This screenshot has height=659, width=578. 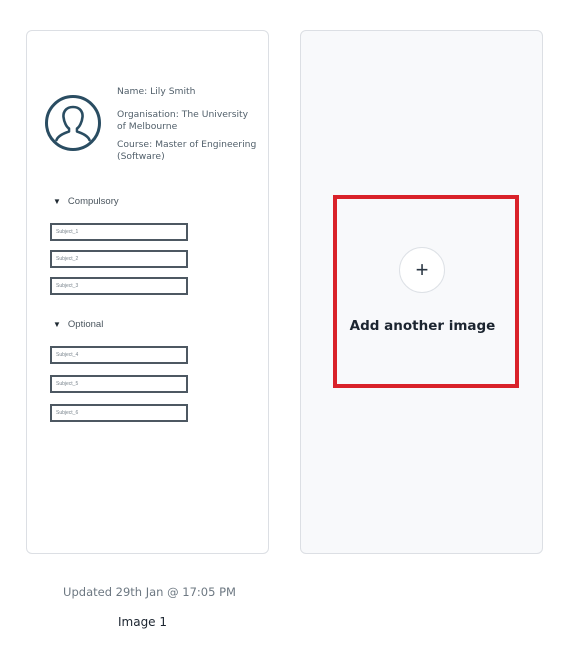 I want to click on optional-section-header: ▼ Optional, so click(x=78, y=324).